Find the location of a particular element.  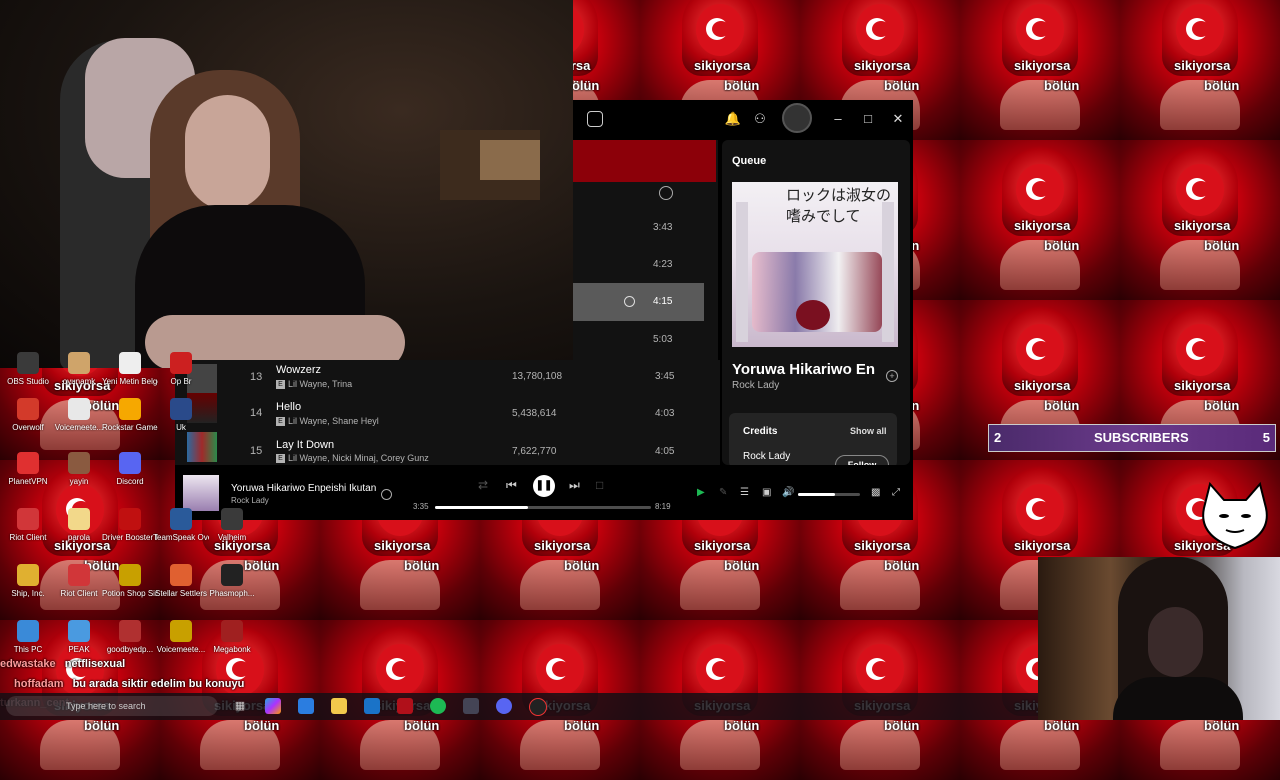

desktop-icon: Yeni Metin Belgesi is located at coordinates (130, 369).